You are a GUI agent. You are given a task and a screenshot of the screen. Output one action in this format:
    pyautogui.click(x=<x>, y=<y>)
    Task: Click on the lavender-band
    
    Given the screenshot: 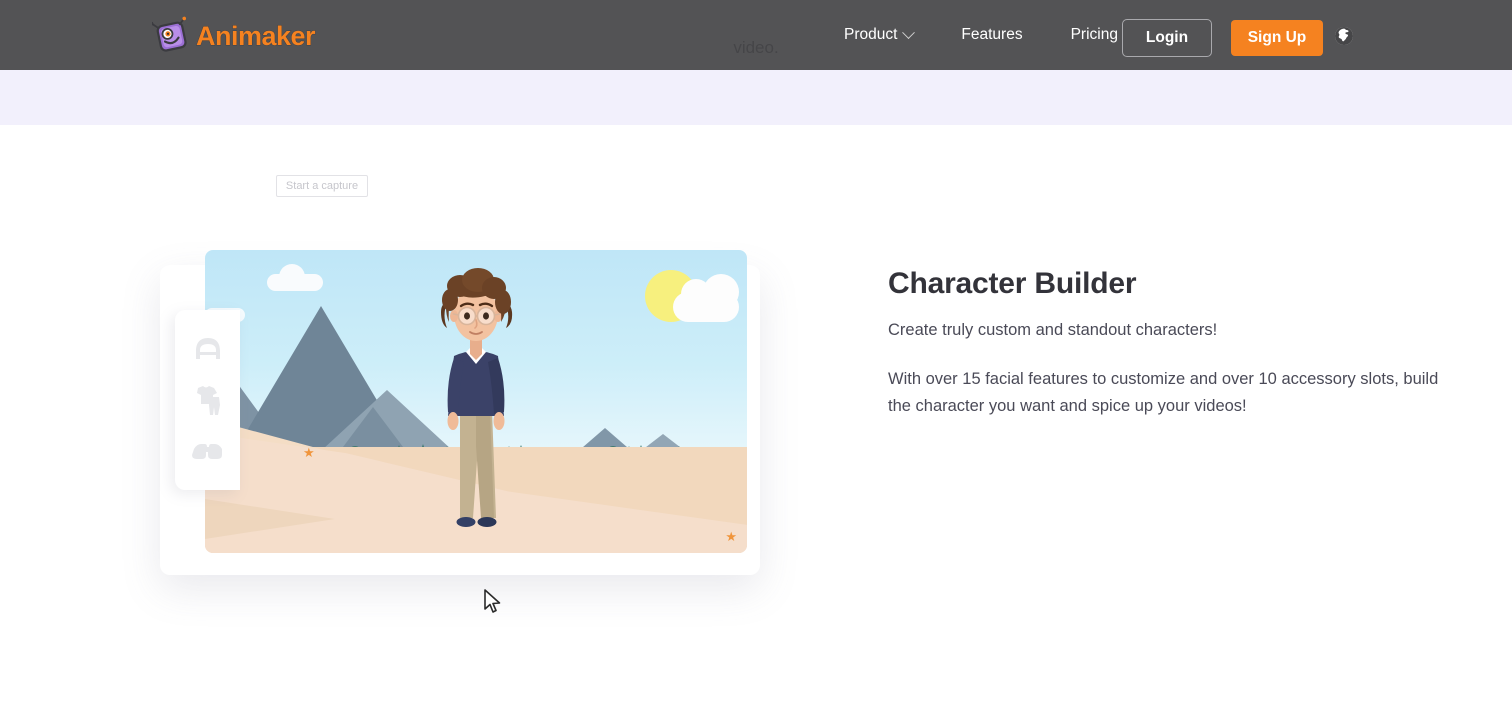 What is the action you would take?
    pyautogui.click(x=756, y=97)
    